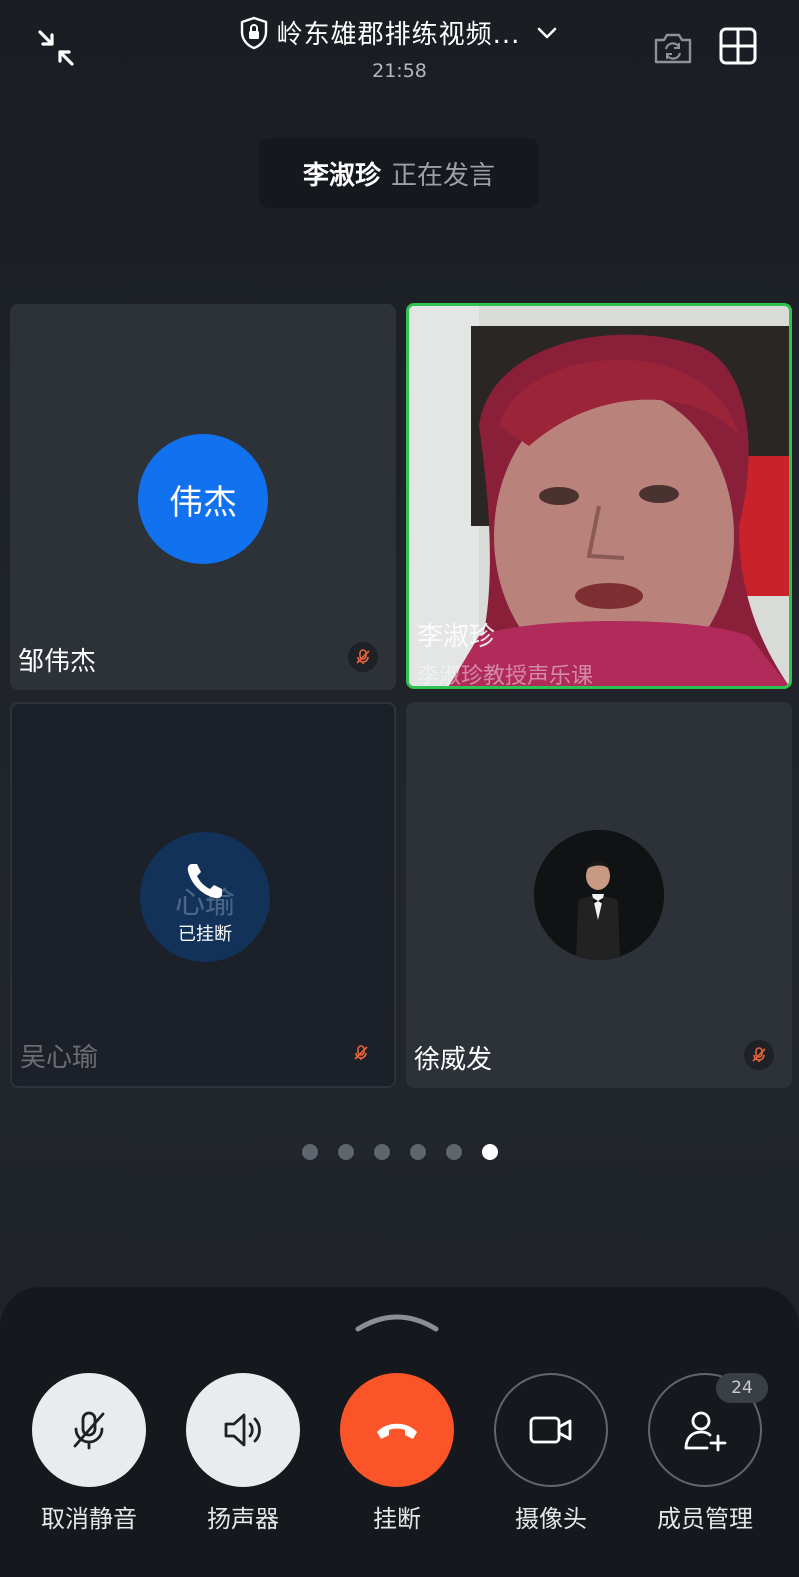  I want to click on avatar: 心瑜 已挂断, so click(205, 897).